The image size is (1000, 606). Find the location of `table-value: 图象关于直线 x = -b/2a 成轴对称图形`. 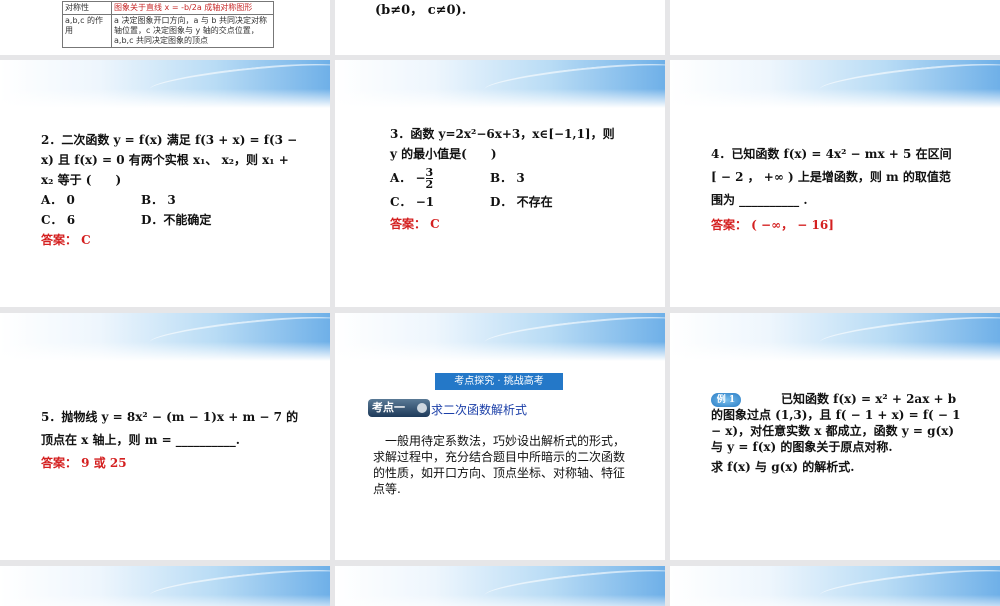

table-value: 图象关于直线 x = -b/2a 成轴对称图形 is located at coordinates (183, 7).